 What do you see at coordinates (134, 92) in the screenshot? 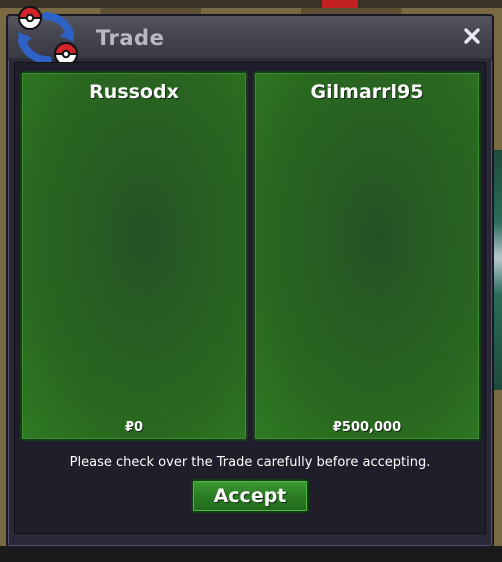
I see `offer-player-name: Russodx` at bounding box center [134, 92].